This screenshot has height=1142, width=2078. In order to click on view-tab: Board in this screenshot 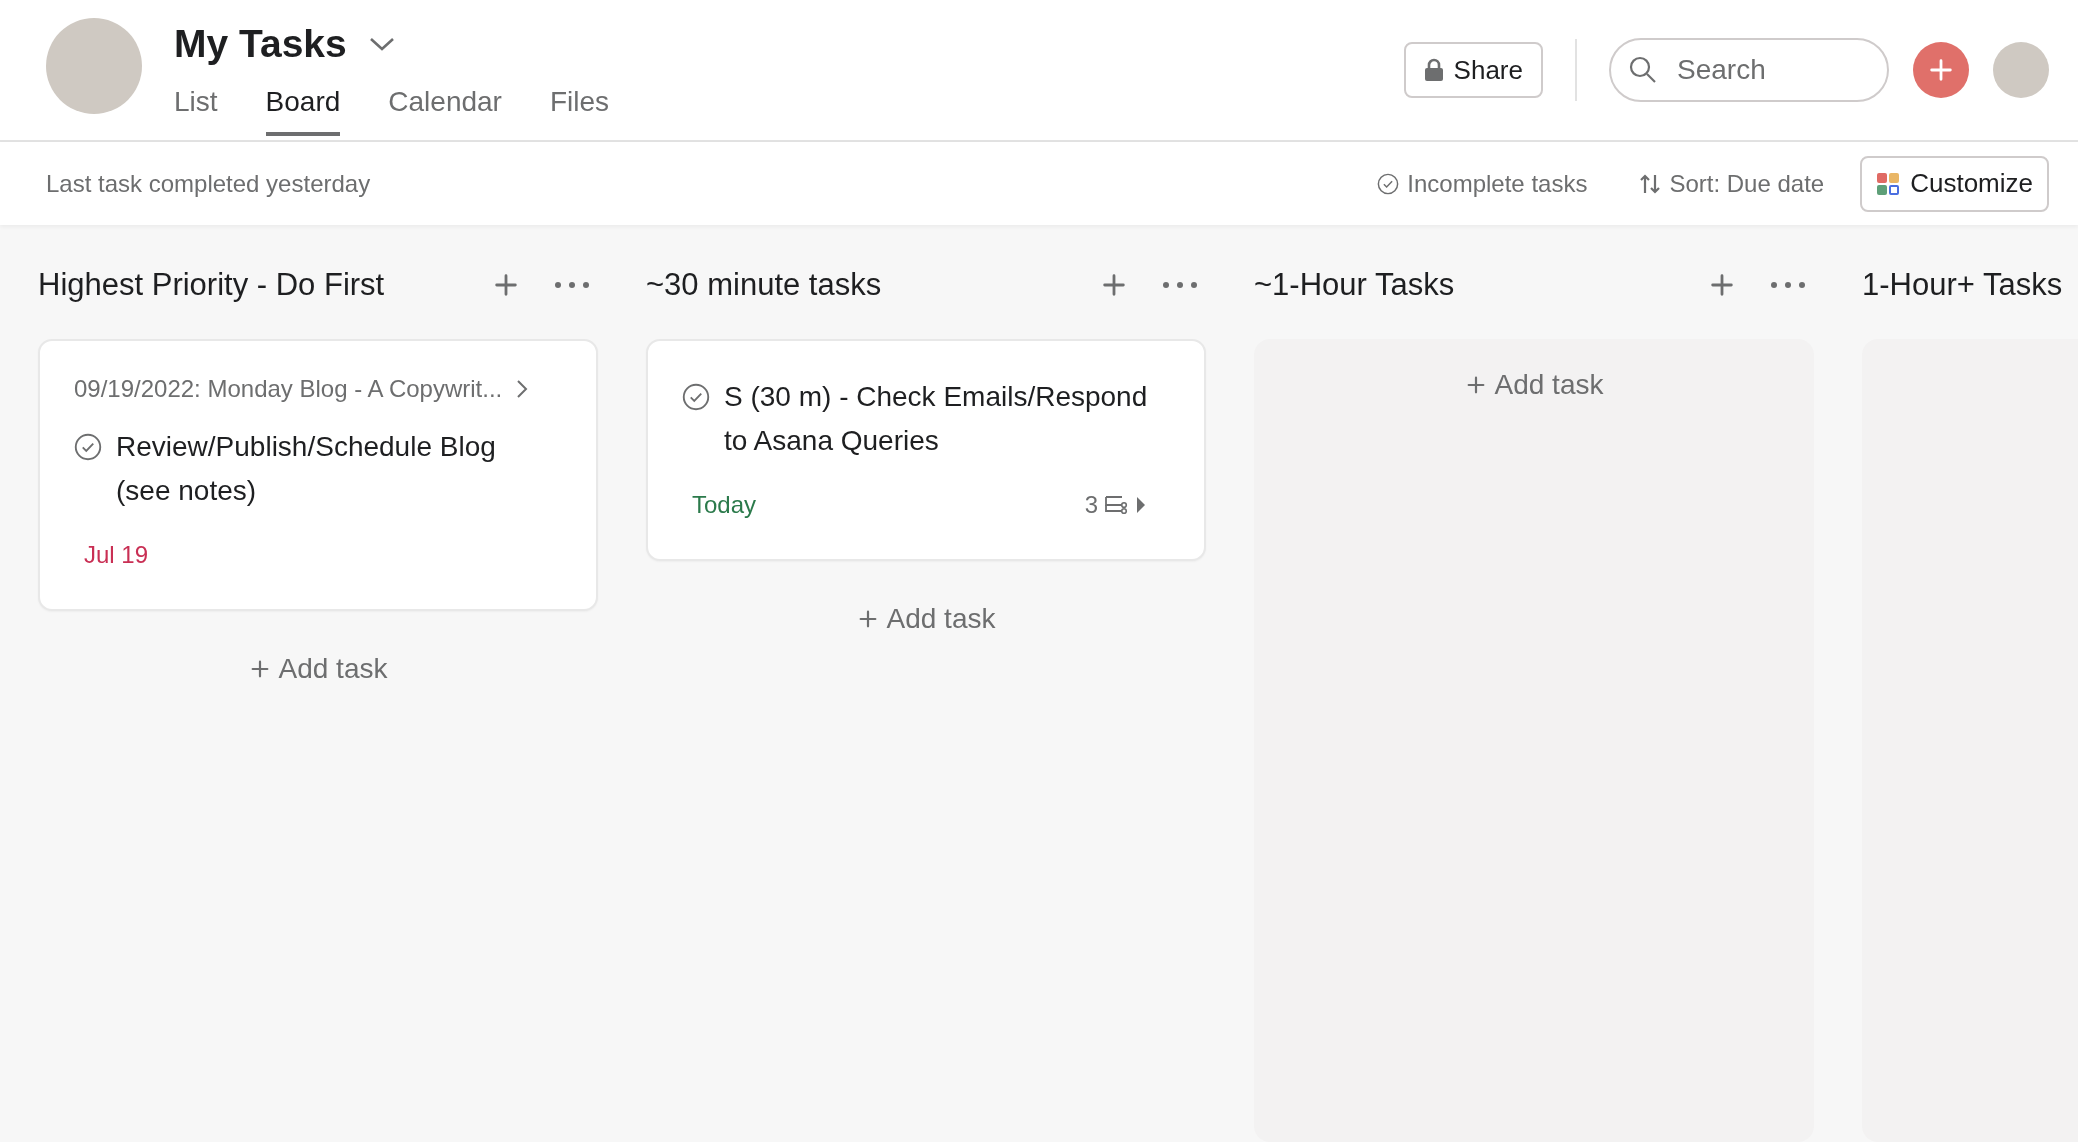, I will do `click(303, 111)`.